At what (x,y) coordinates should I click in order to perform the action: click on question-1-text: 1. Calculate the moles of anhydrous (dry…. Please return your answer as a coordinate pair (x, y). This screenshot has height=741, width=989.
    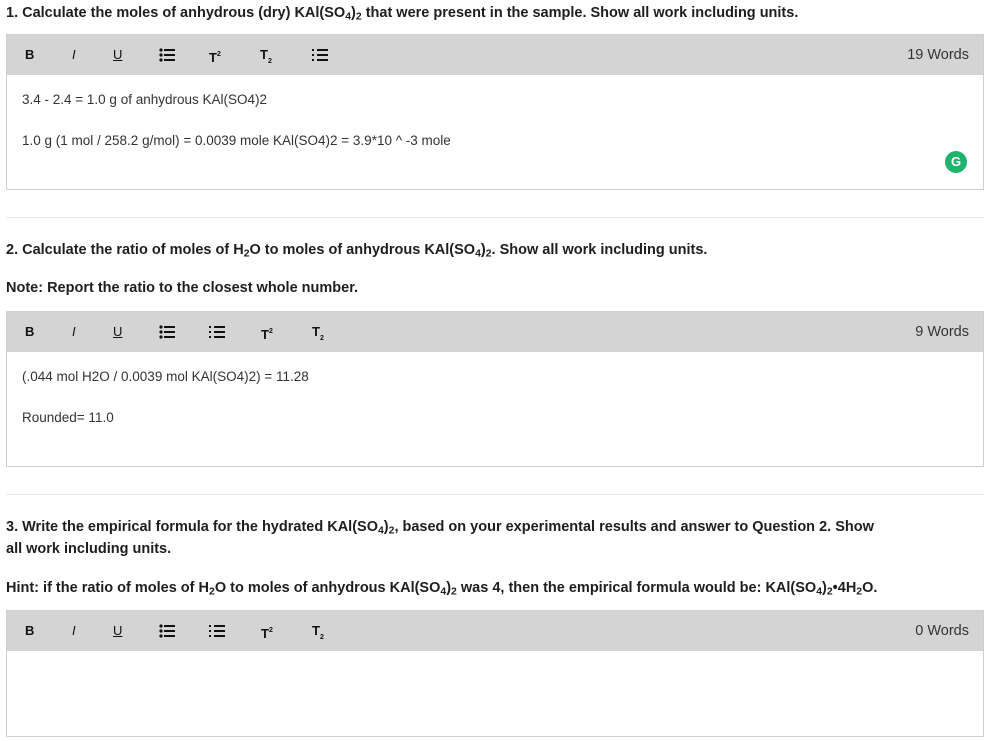
    Looking at the image, I should click on (402, 13).